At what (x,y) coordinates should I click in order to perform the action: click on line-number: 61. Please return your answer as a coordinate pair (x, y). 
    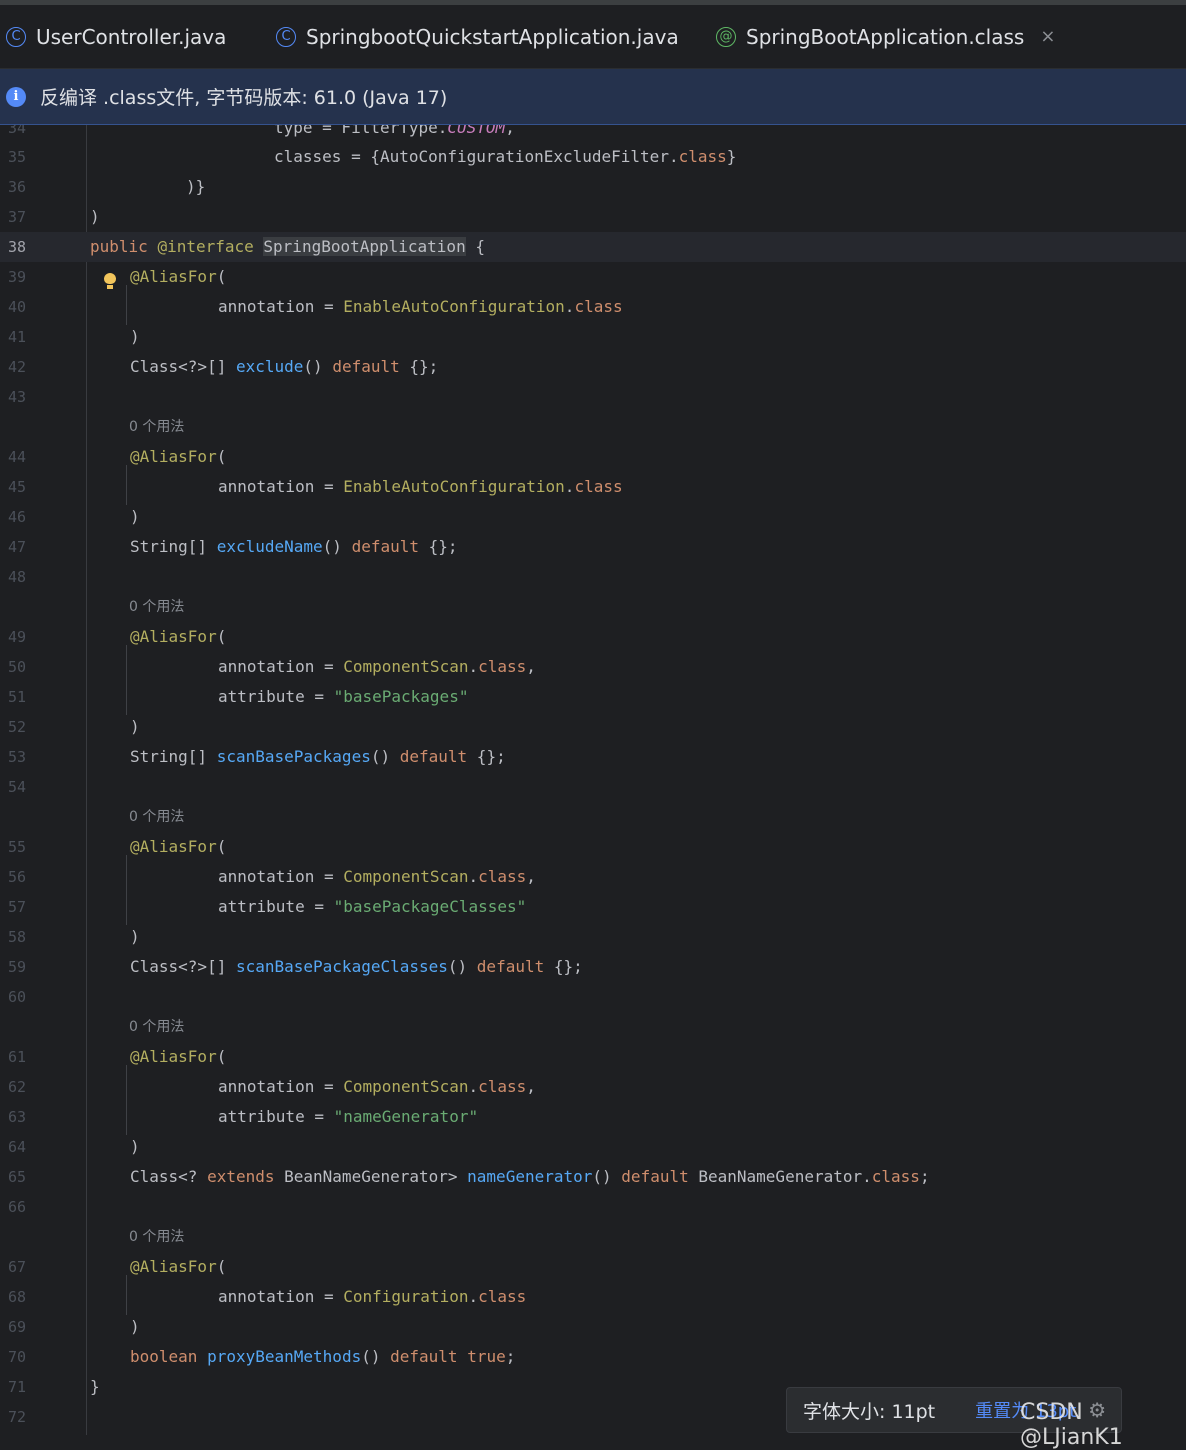
    Looking at the image, I should click on (17, 1057).